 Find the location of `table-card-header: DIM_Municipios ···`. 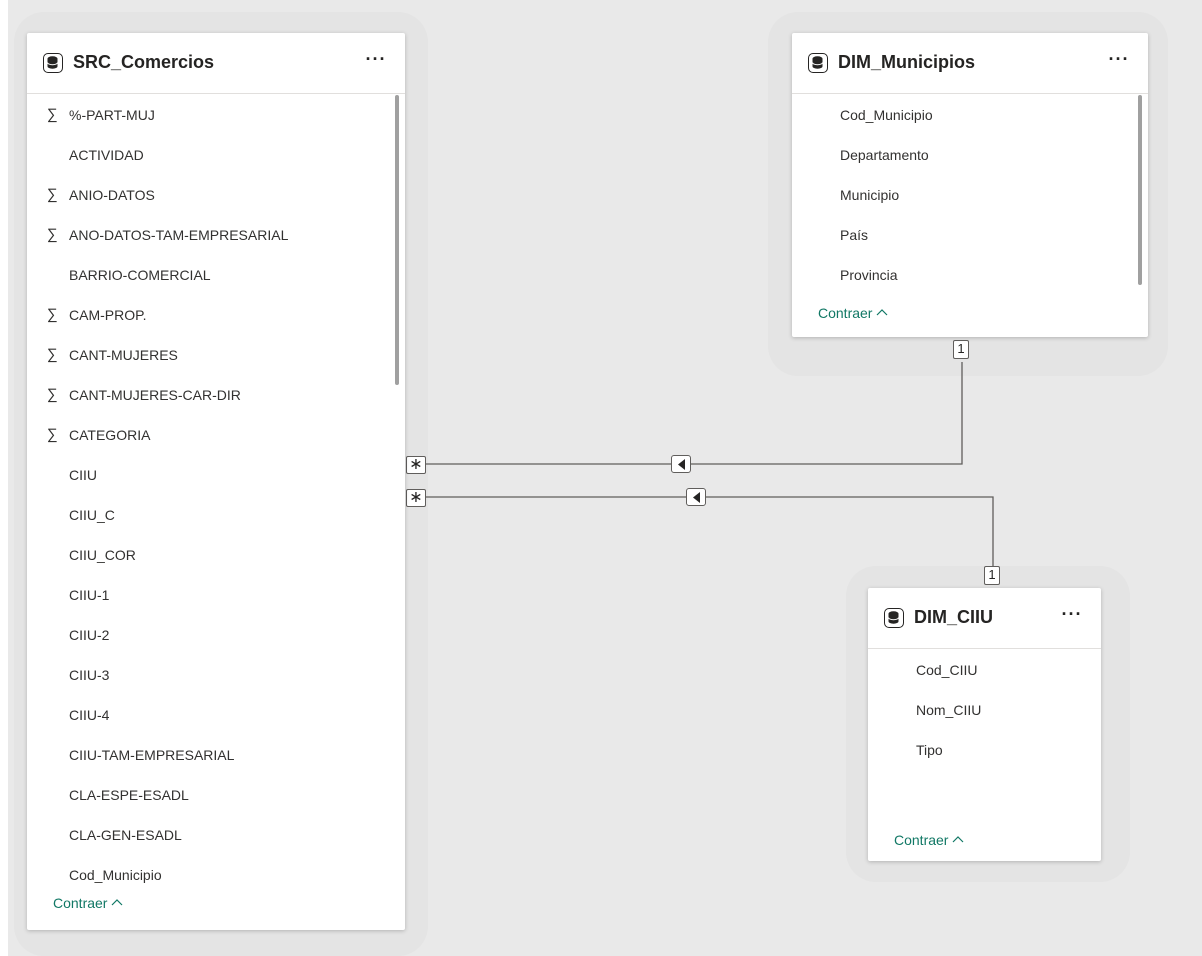

table-card-header: DIM_Municipios ··· is located at coordinates (970, 63).